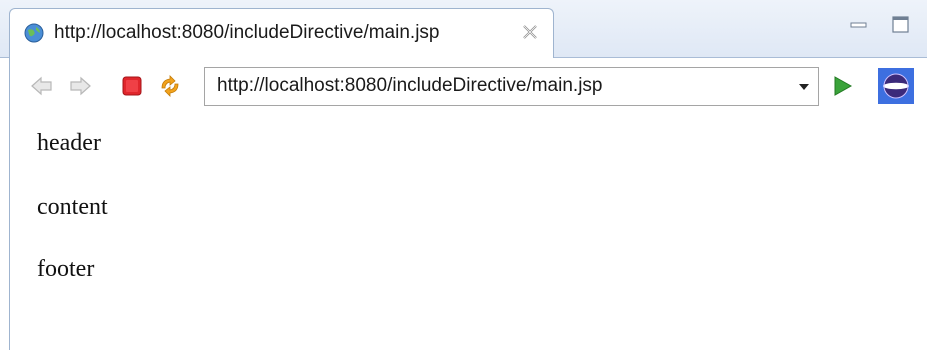 The width and height of the screenshot is (927, 350). What do you see at coordinates (901, 25) in the screenshot?
I see `maximize-icon` at bounding box center [901, 25].